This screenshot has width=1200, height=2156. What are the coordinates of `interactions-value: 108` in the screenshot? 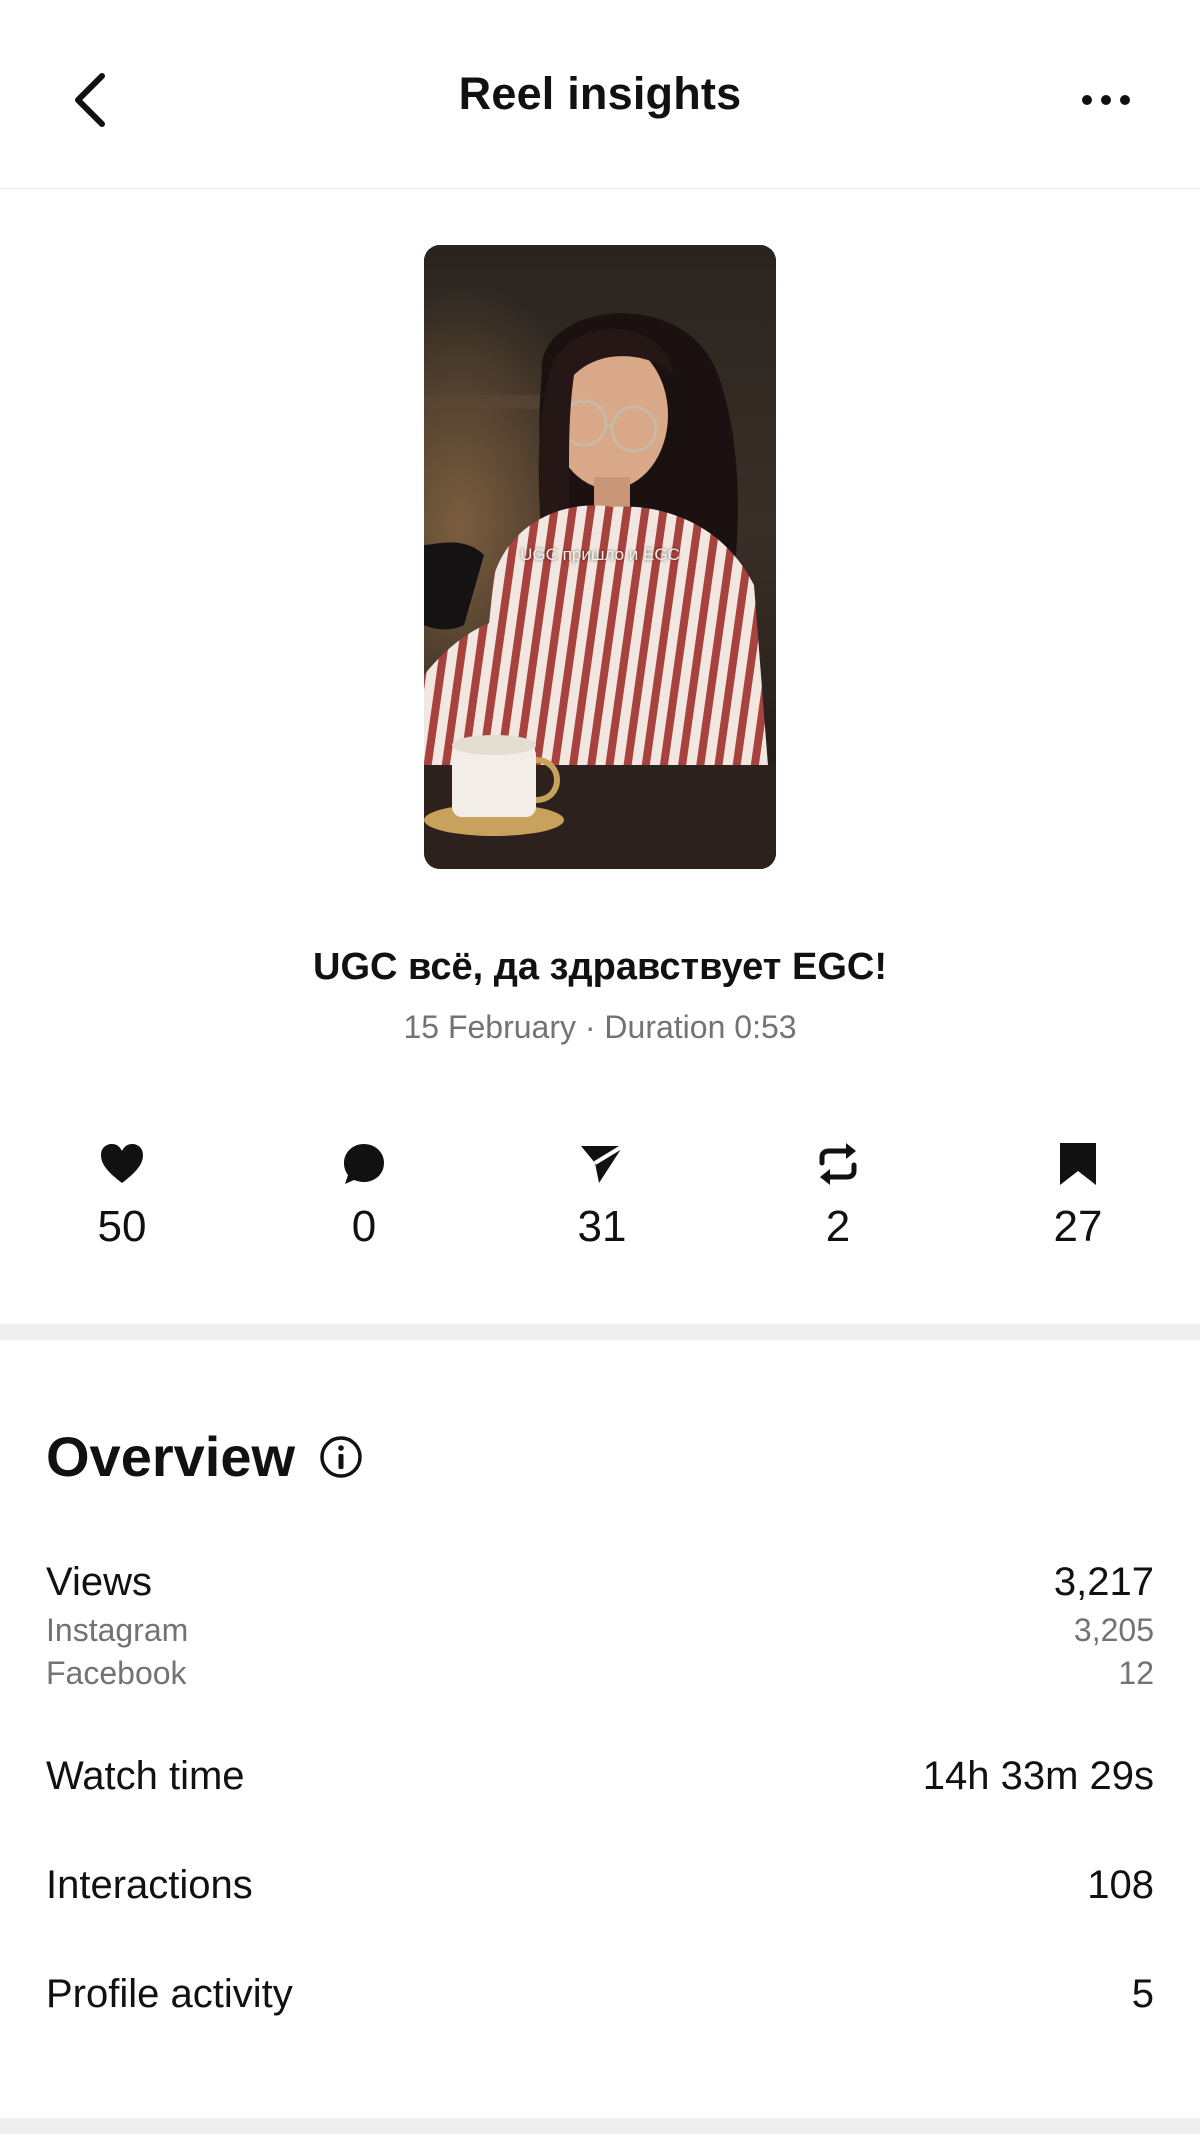 It's located at (1120, 1885).